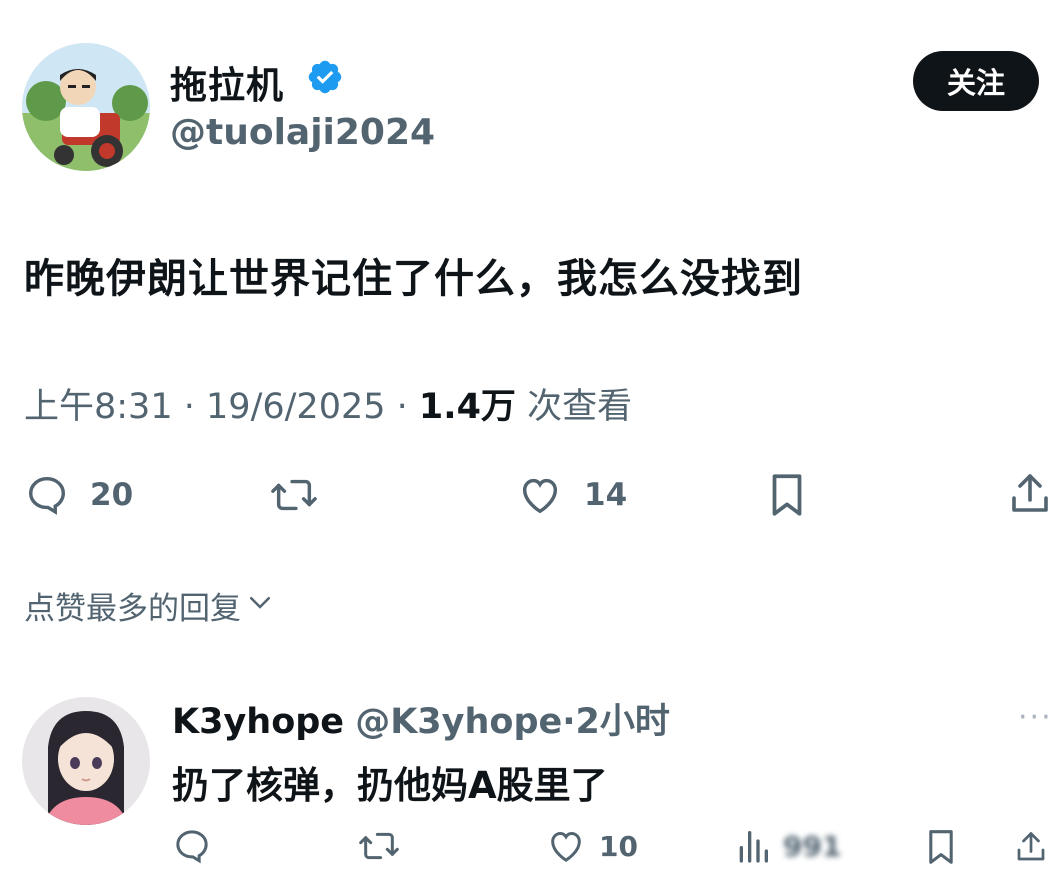  I want to click on share-action, so click(1030, 494).